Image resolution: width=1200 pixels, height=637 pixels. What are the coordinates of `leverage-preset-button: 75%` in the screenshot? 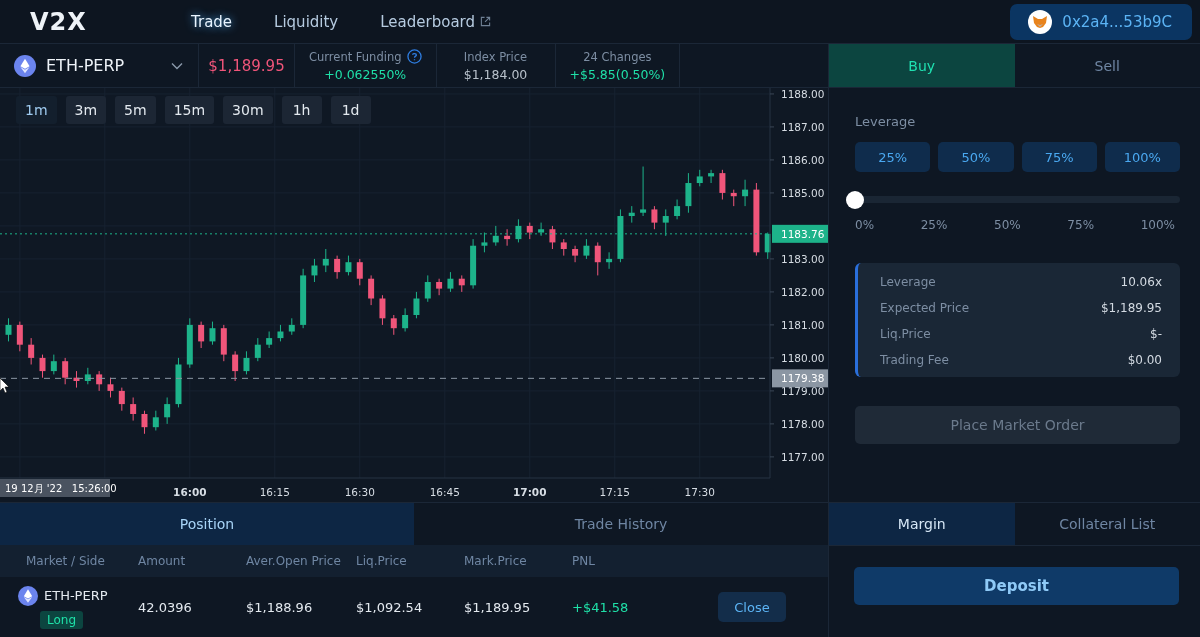 It's located at (1059, 157).